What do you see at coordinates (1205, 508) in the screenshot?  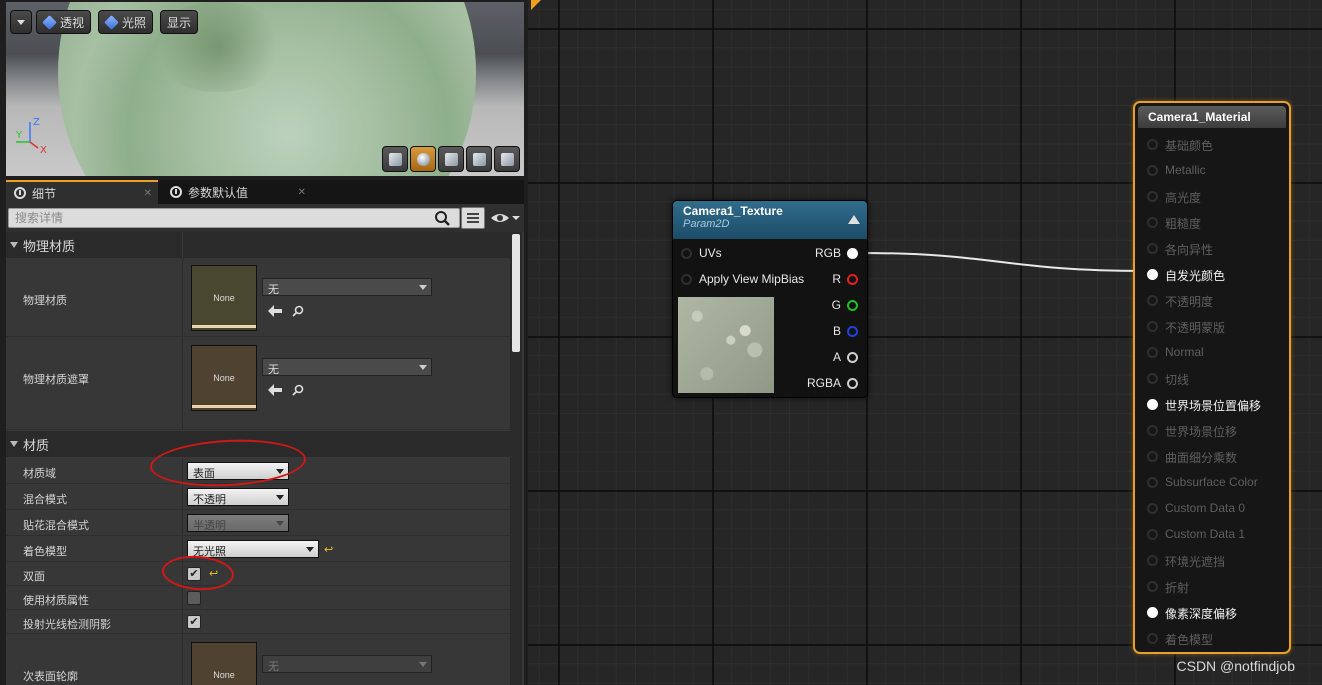 I see `input-pin-label: Custom Data 0` at bounding box center [1205, 508].